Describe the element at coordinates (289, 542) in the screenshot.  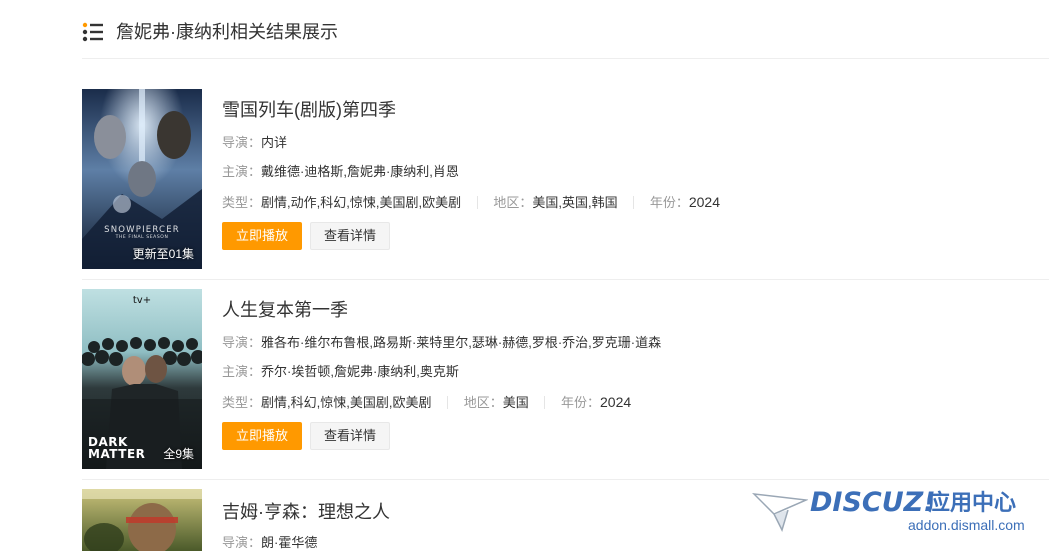
I see `director-value: 朗·霍华德` at that location.